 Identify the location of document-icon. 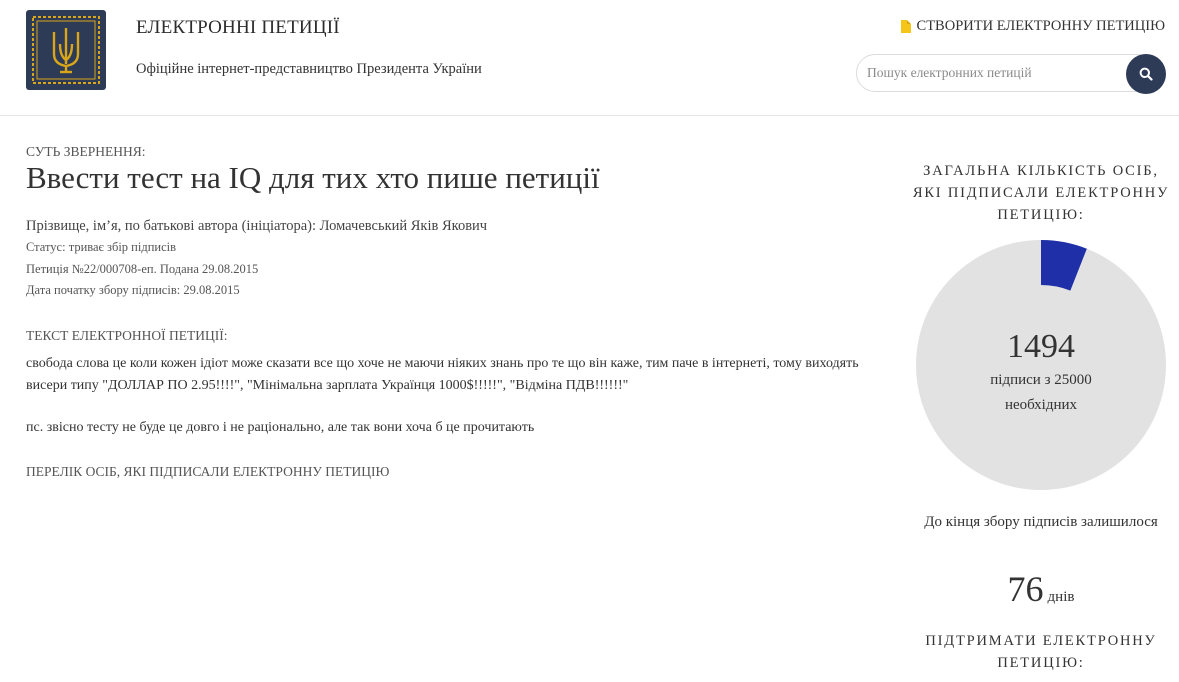
(905, 26).